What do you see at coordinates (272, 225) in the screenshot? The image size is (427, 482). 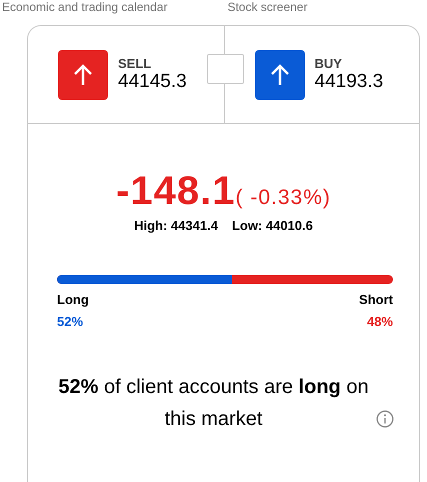 I see `low-value: Low: 44010.6` at bounding box center [272, 225].